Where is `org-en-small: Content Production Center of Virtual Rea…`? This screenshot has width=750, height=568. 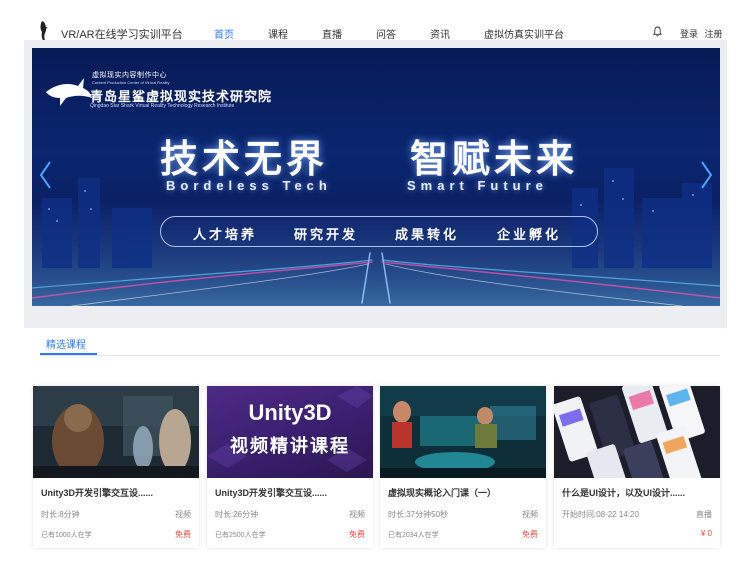
org-en-small: Content Production Center of Virtual Rea… is located at coordinates (131, 82).